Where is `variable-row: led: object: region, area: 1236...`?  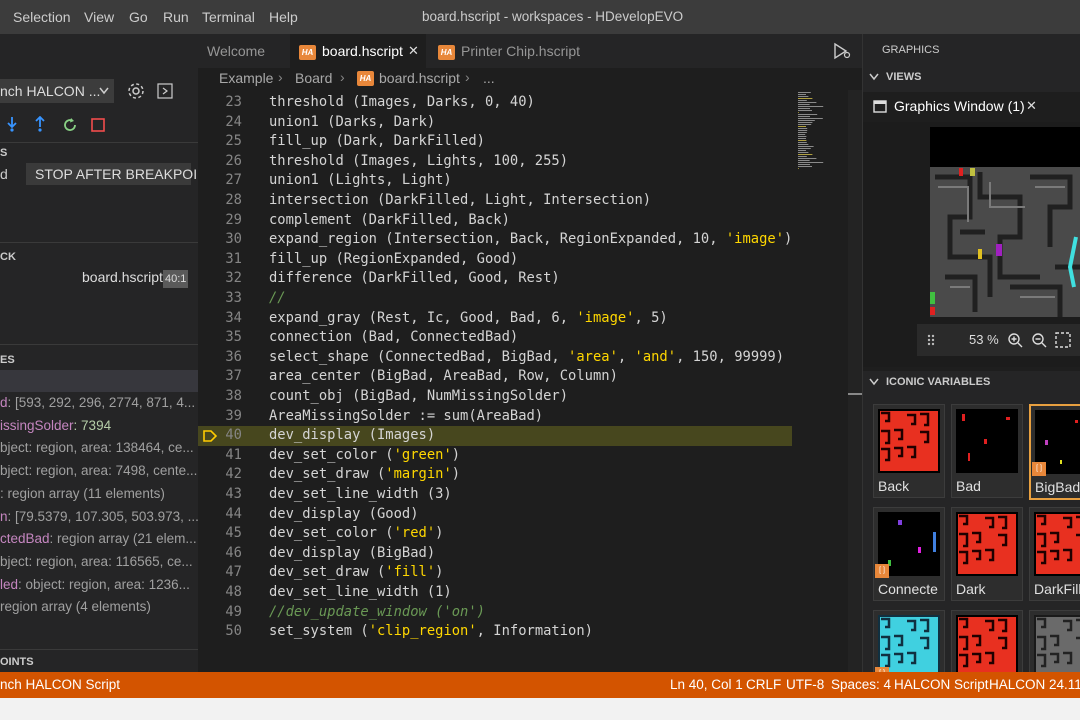 variable-row: led: object: region, area: 1236... is located at coordinates (95, 584).